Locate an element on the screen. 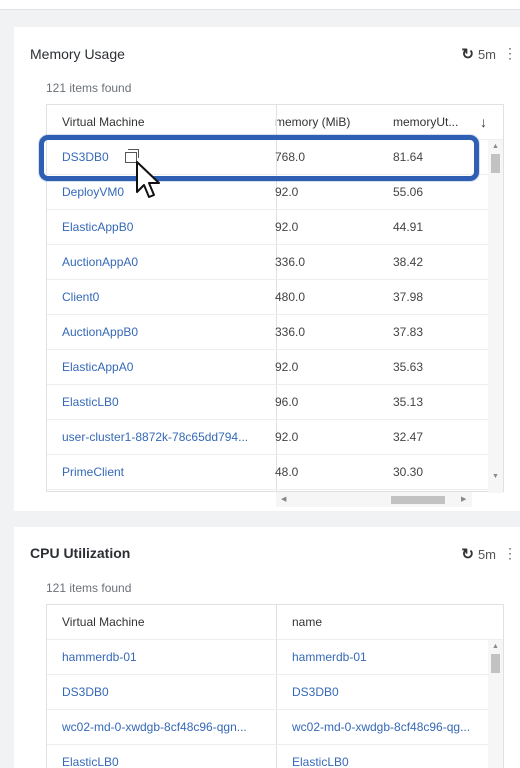  name-link: DS3DB0 is located at coordinates (392, 692).